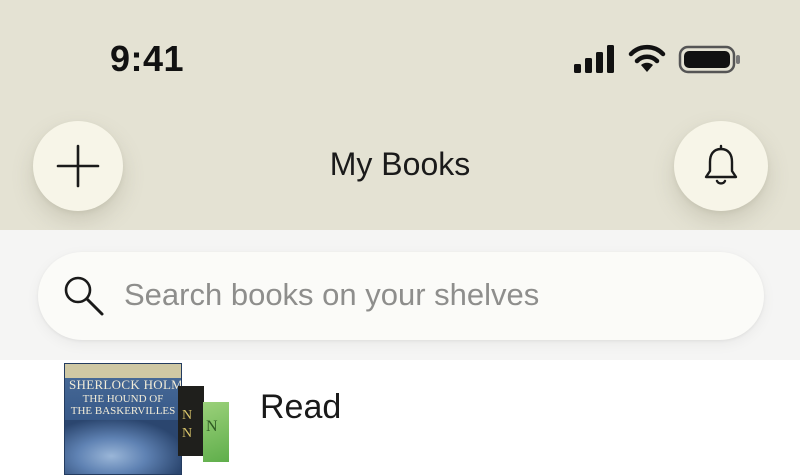 Image resolution: width=800 pixels, height=475 pixels. Describe the element at coordinates (123, 411) in the screenshot. I see `cover-title-line-2: THE BASKERVILLES` at that location.